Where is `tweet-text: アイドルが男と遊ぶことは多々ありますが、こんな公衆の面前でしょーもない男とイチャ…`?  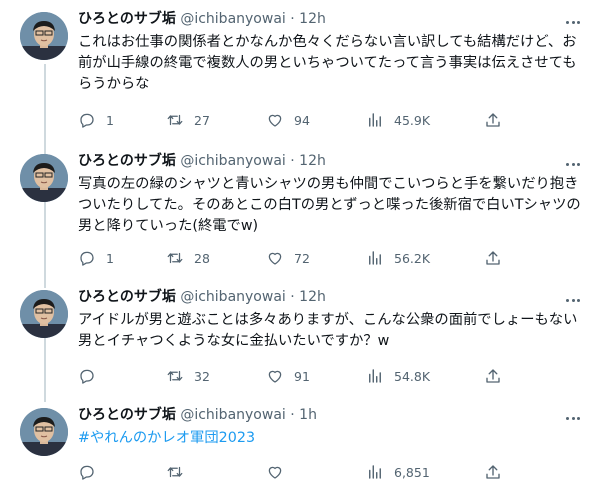
tweet-text: アイドルが男と遊ぶことは多々ありますが、こんな公衆の面前でしょーもない男とイチャ… is located at coordinates (332, 331).